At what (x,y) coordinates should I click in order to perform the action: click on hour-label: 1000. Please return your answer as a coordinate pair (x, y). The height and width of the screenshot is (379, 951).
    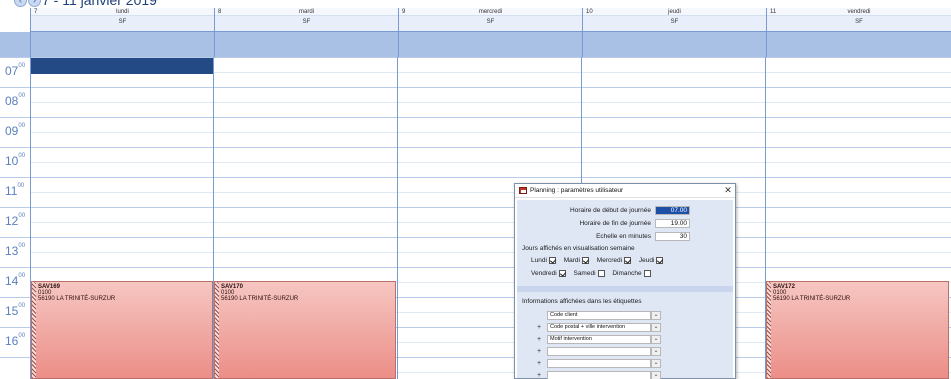
    Looking at the image, I should click on (15, 160).